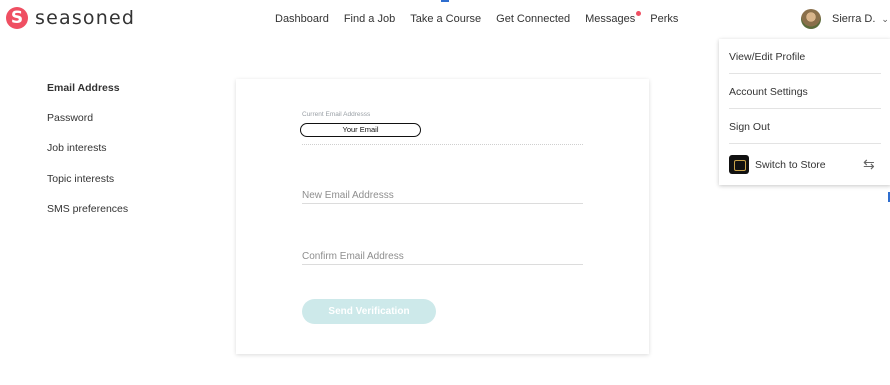  Describe the element at coordinates (70, 118) in the screenshot. I see `sidebar-item-password: Password` at that location.